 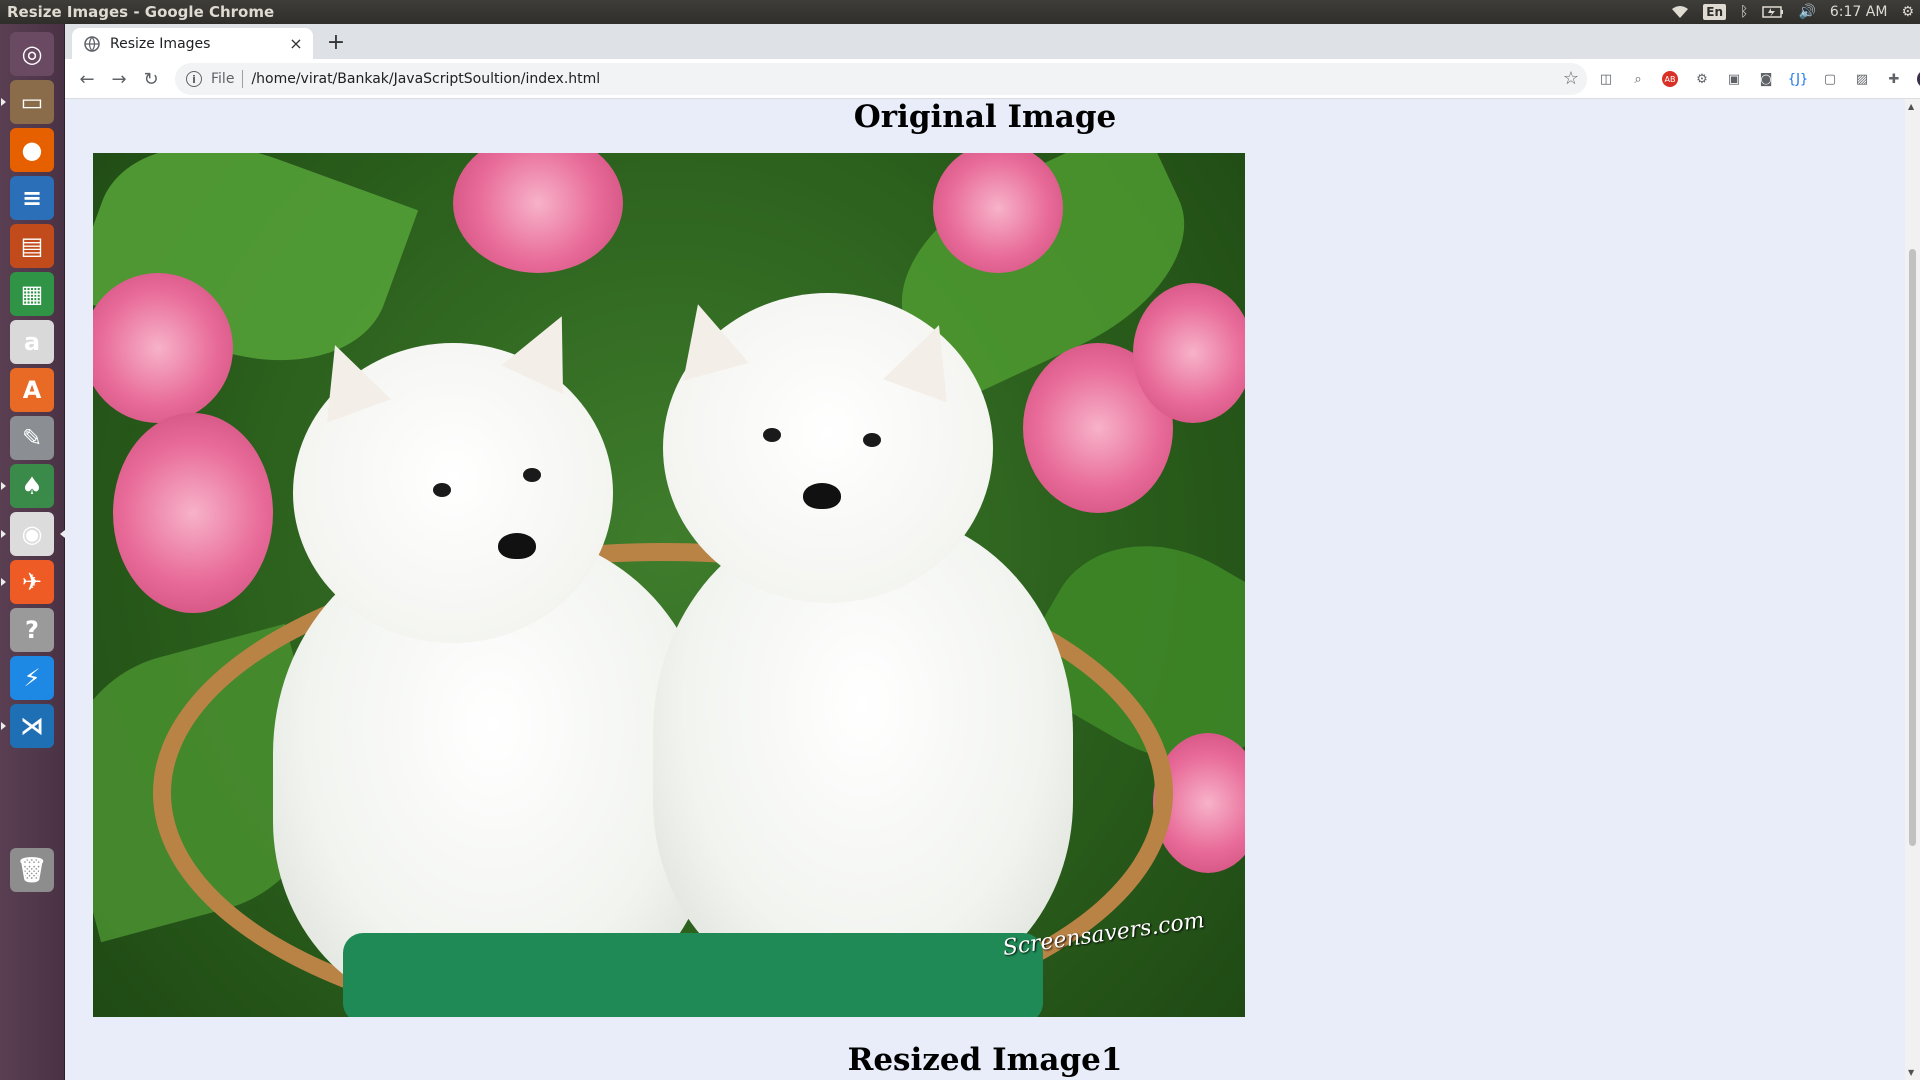 I want to click on launcher-vscode: ⋊, so click(x=29, y=726).